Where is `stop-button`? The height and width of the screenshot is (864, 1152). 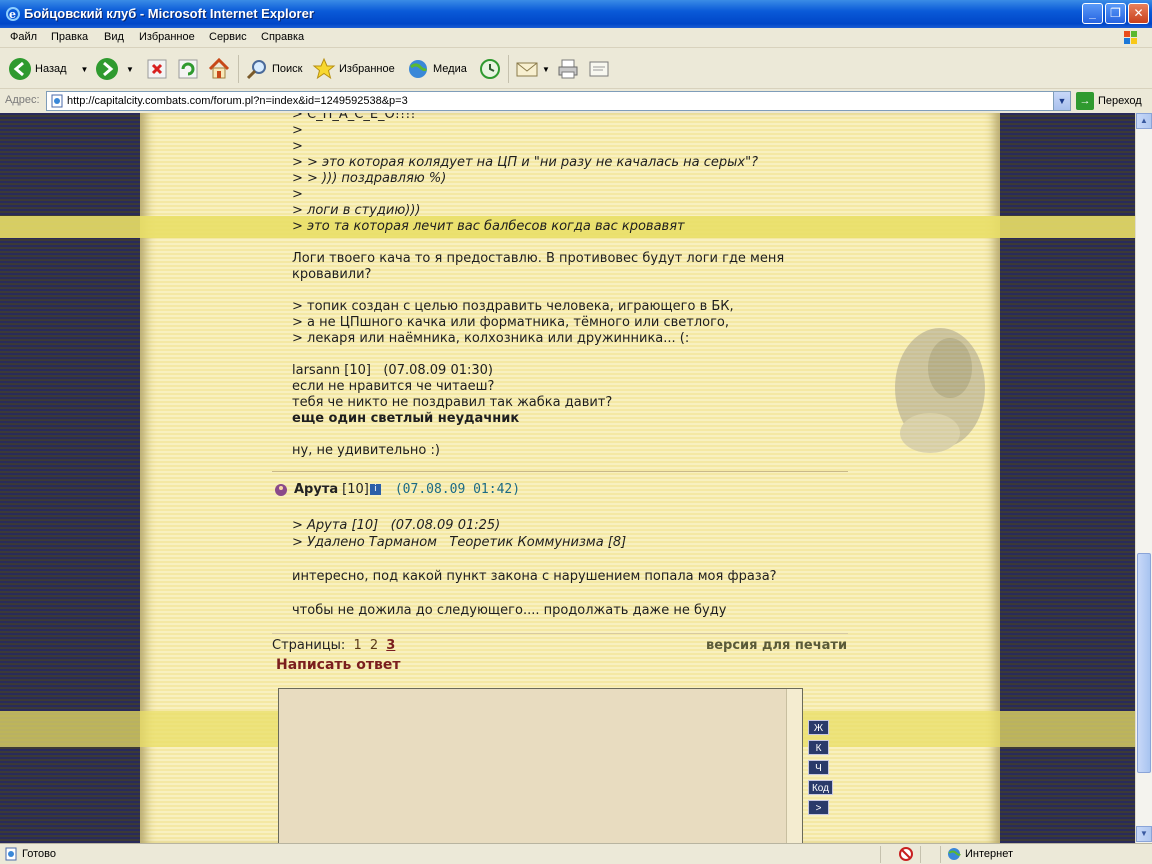 stop-button is located at coordinates (158, 69).